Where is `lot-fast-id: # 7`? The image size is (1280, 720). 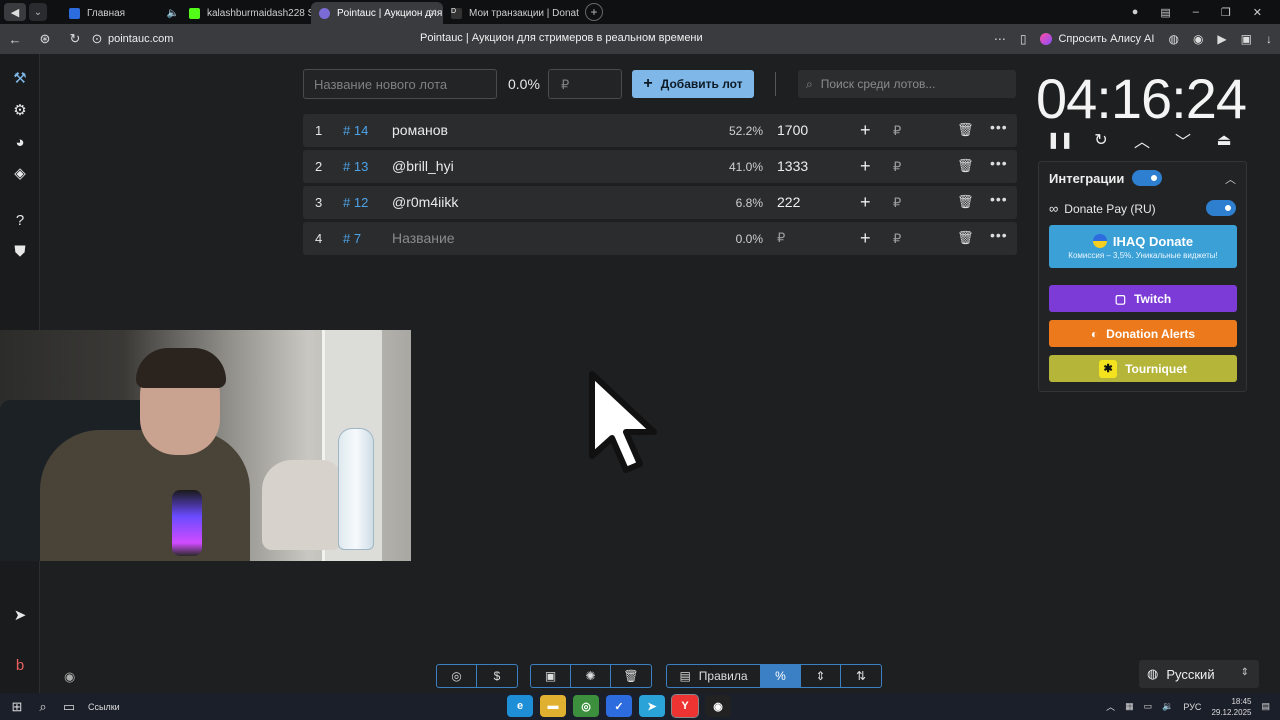 lot-fast-id: # 7 is located at coordinates (352, 238).